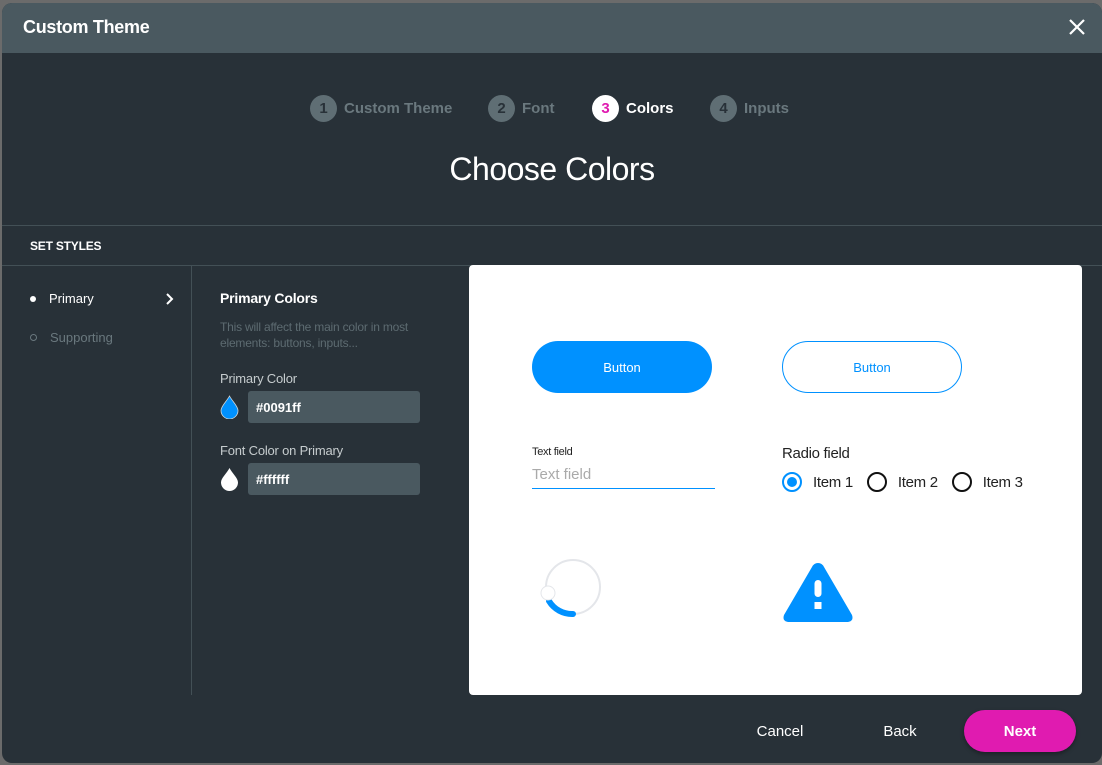 Image resolution: width=1102 pixels, height=765 pixels. Describe the element at coordinates (552, 225) in the screenshot. I see `divider` at that location.